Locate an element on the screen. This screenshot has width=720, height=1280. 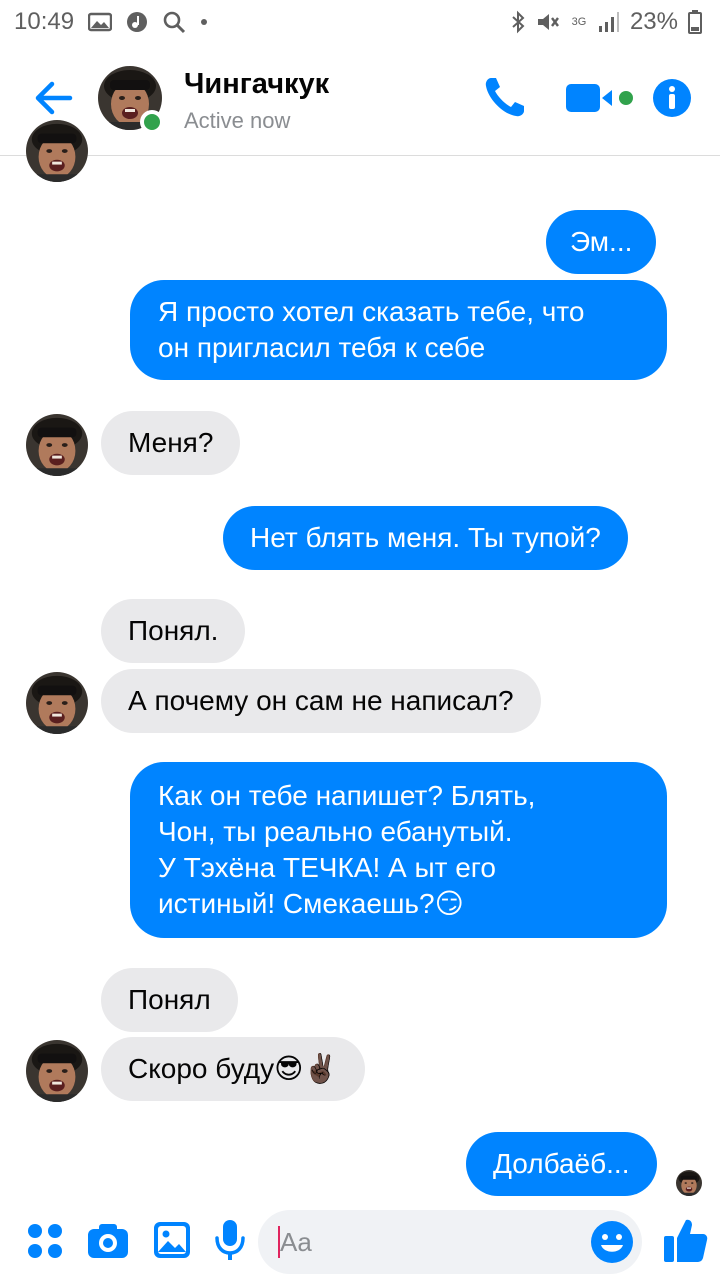
message-bubble-out: Нет блять меня. Ты тупой? is located at coordinates (425, 538).